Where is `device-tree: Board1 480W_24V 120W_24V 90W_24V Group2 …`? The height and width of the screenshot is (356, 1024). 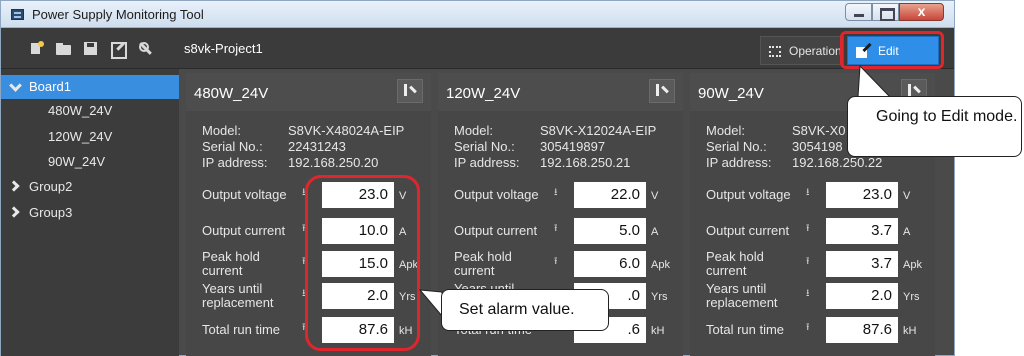
device-tree: Board1 480W_24V 120W_24V 90W_24V Group2 … is located at coordinates (90, 212).